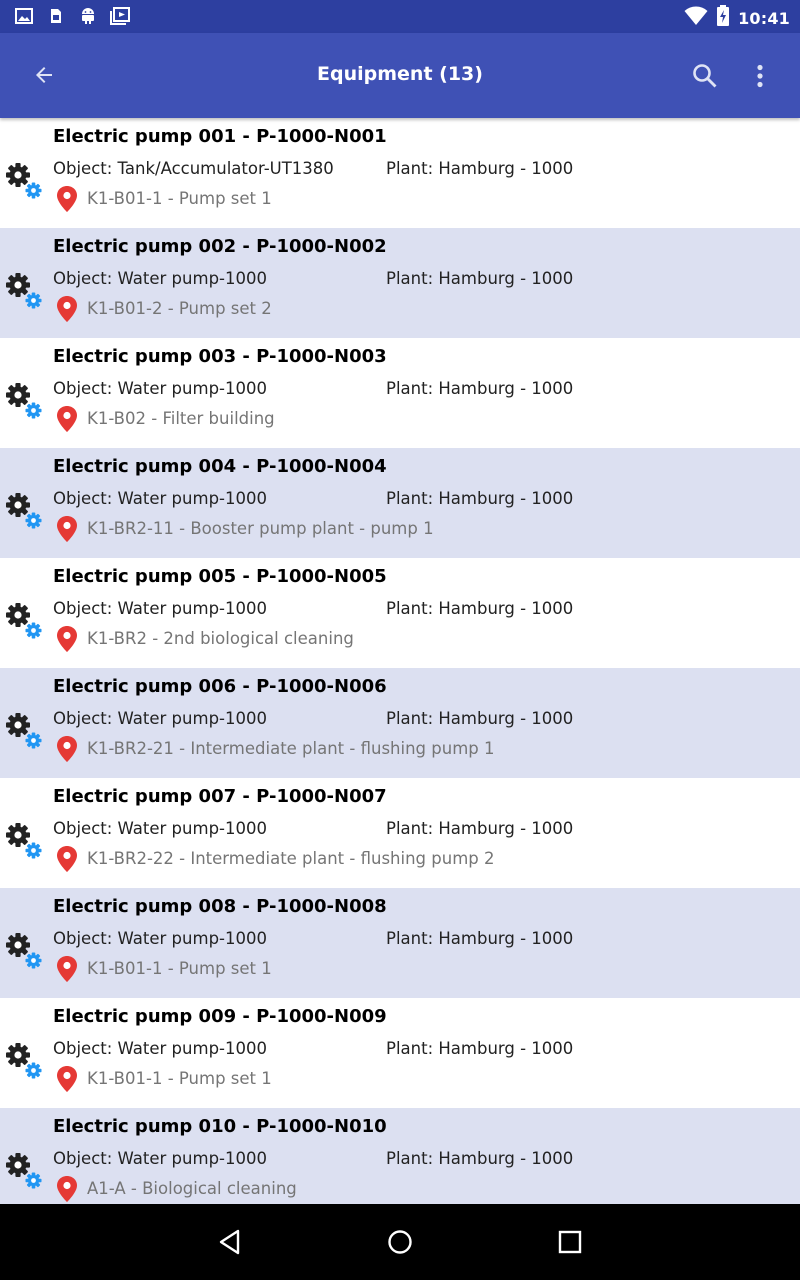 This screenshot has width=800, height=1280. I want to click on nav-recents-icon, so click(570, 1242).